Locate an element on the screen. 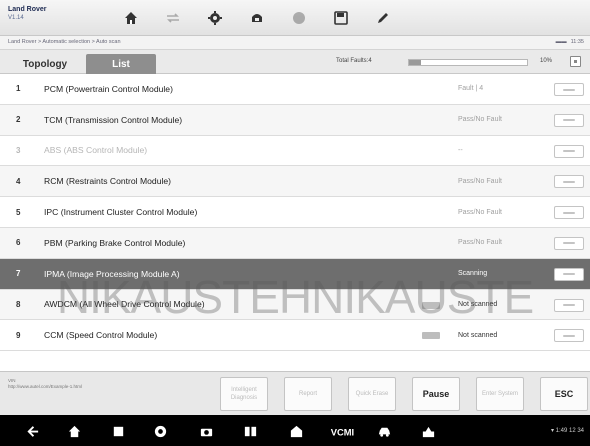  edit-button is located at coordinates (383, 18).